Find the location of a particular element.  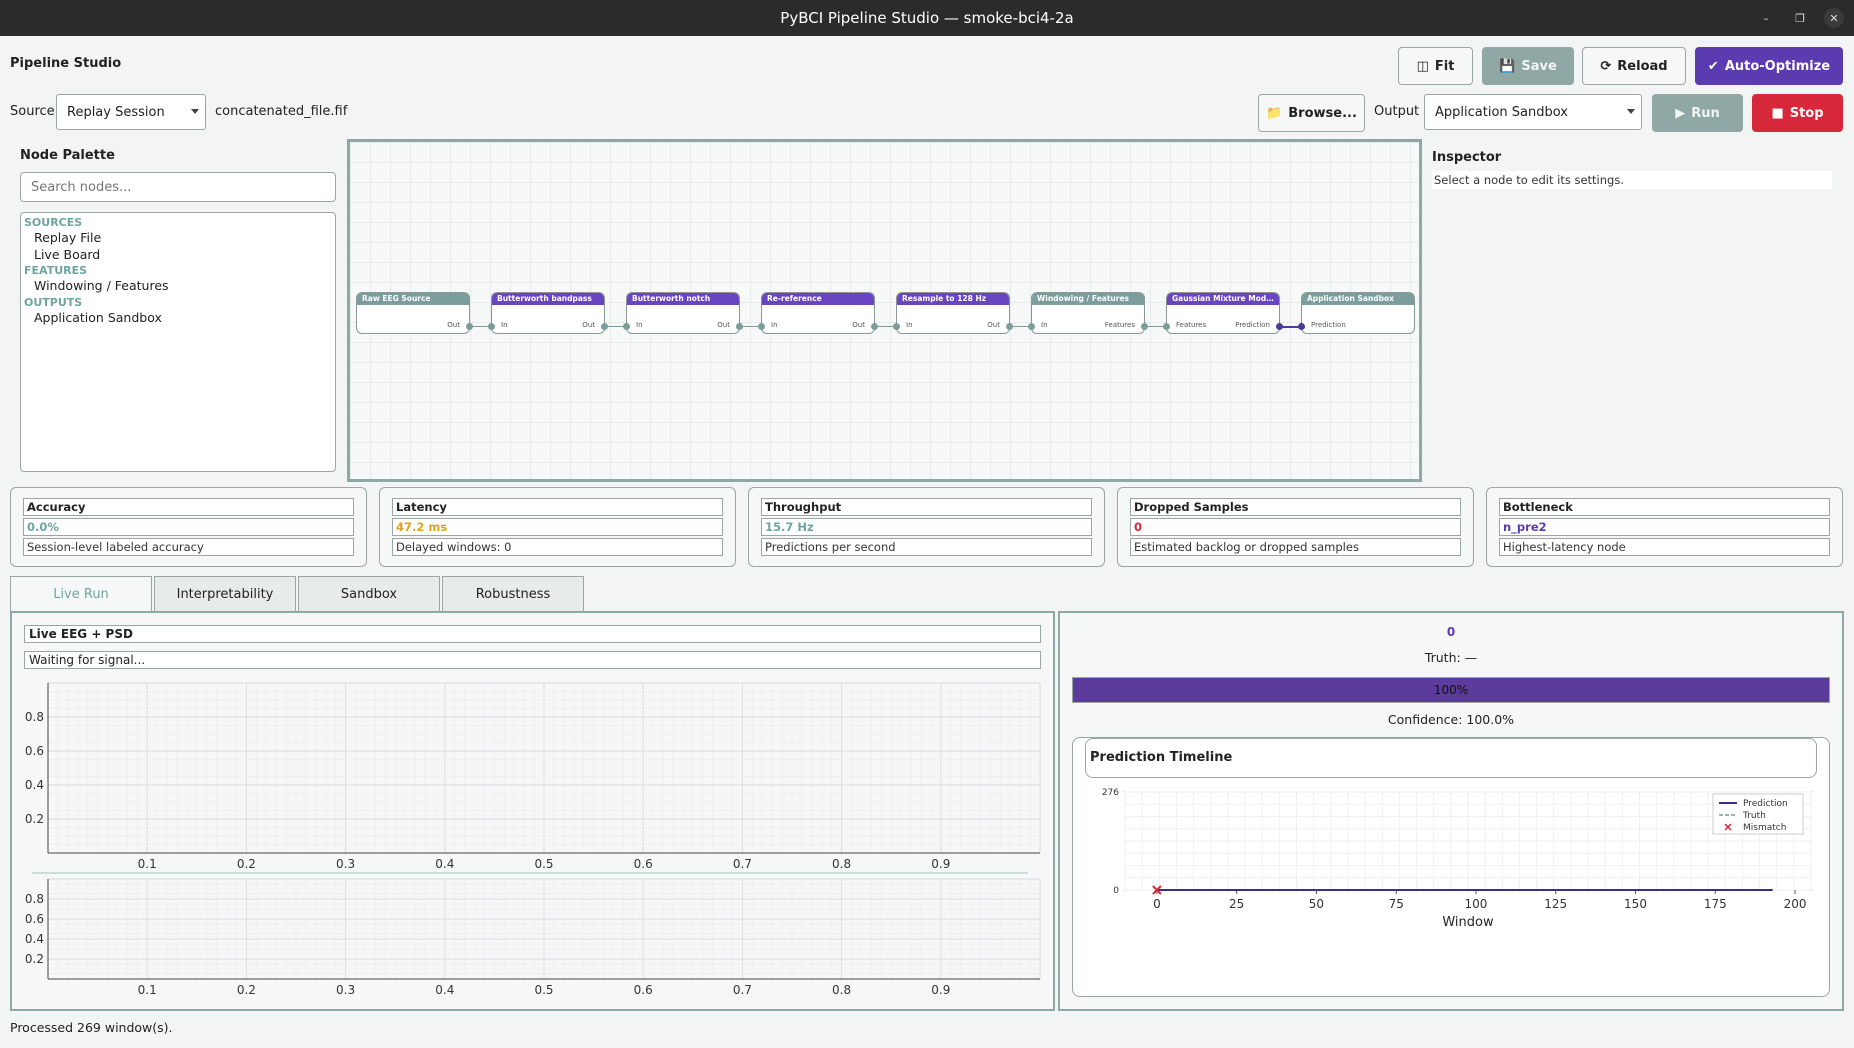

close-icon: ✕ is located at coordinates (1834, 18).